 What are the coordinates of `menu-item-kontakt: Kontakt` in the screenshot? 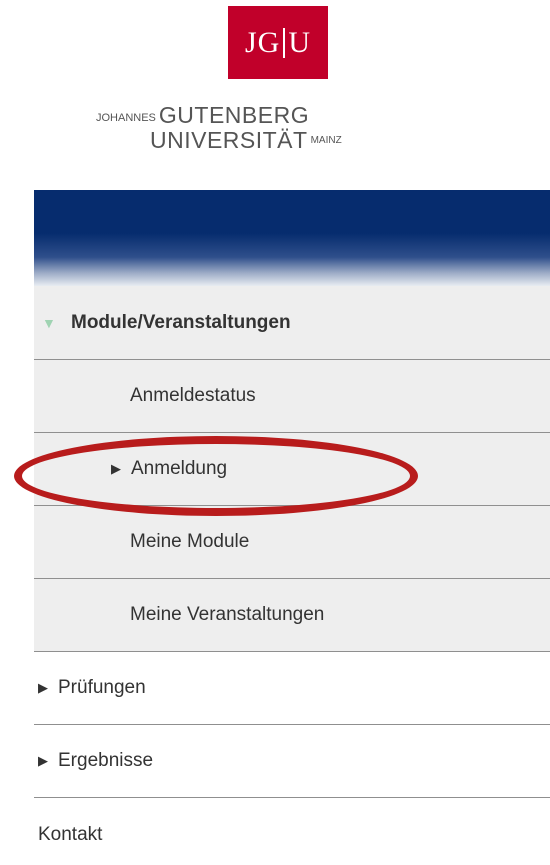 It's located at (292, 831).